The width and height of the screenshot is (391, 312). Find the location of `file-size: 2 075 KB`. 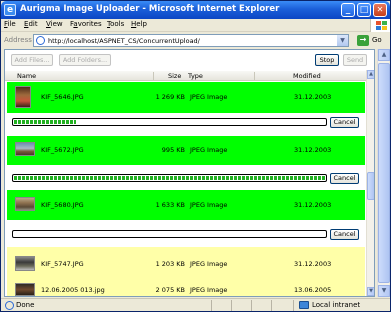

file-size: 2 075 KB is located at coordinates (170, 290).